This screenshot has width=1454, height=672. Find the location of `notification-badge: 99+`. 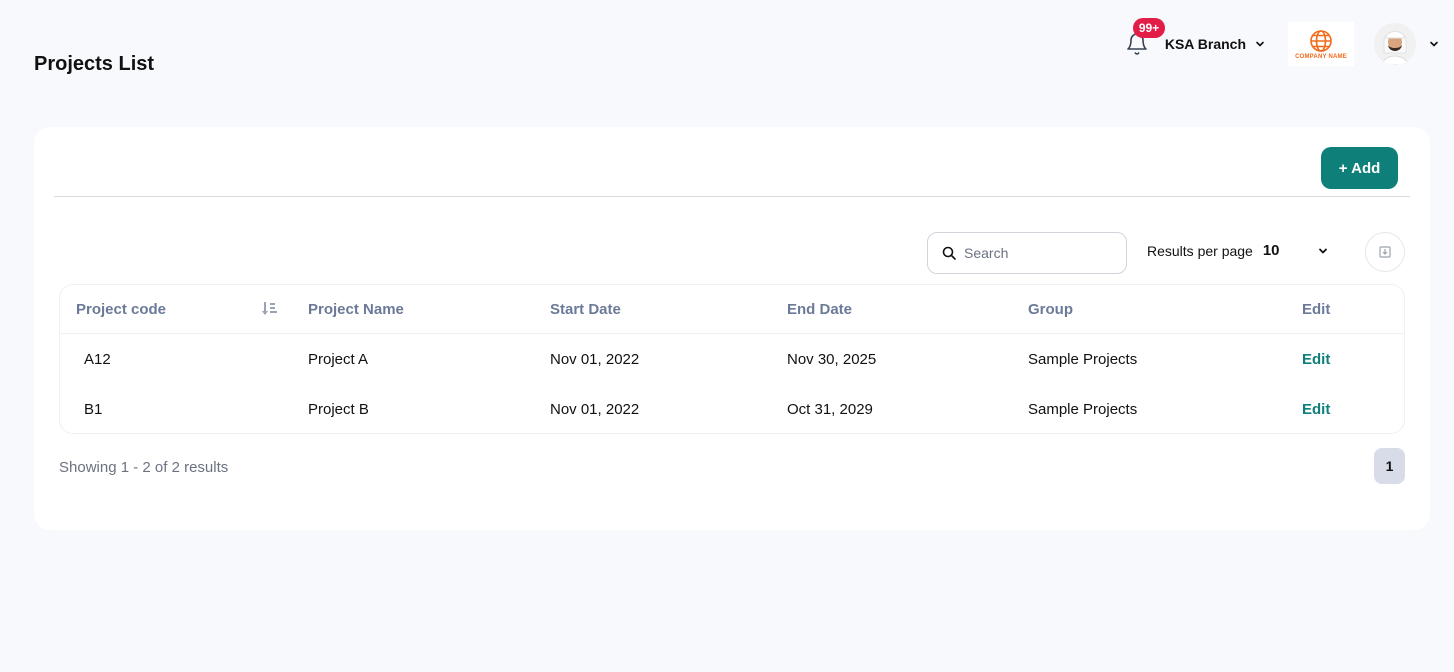

notification-badge: 99+ is located at coordinates (1149, 28).